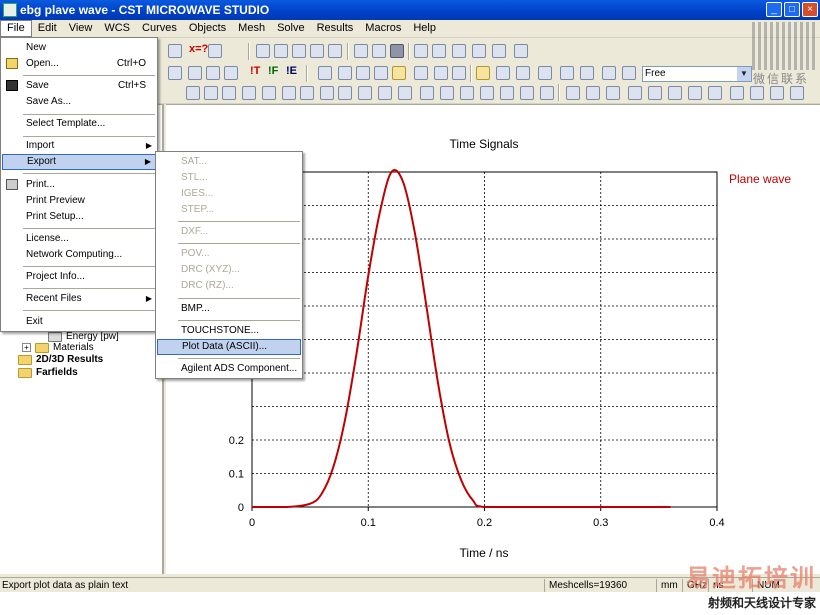 The image size is (820, 615). What do you see at coordinates (281, 51) in the screenshot?
I see `polyline-icon` at bounding box center [281, 51].